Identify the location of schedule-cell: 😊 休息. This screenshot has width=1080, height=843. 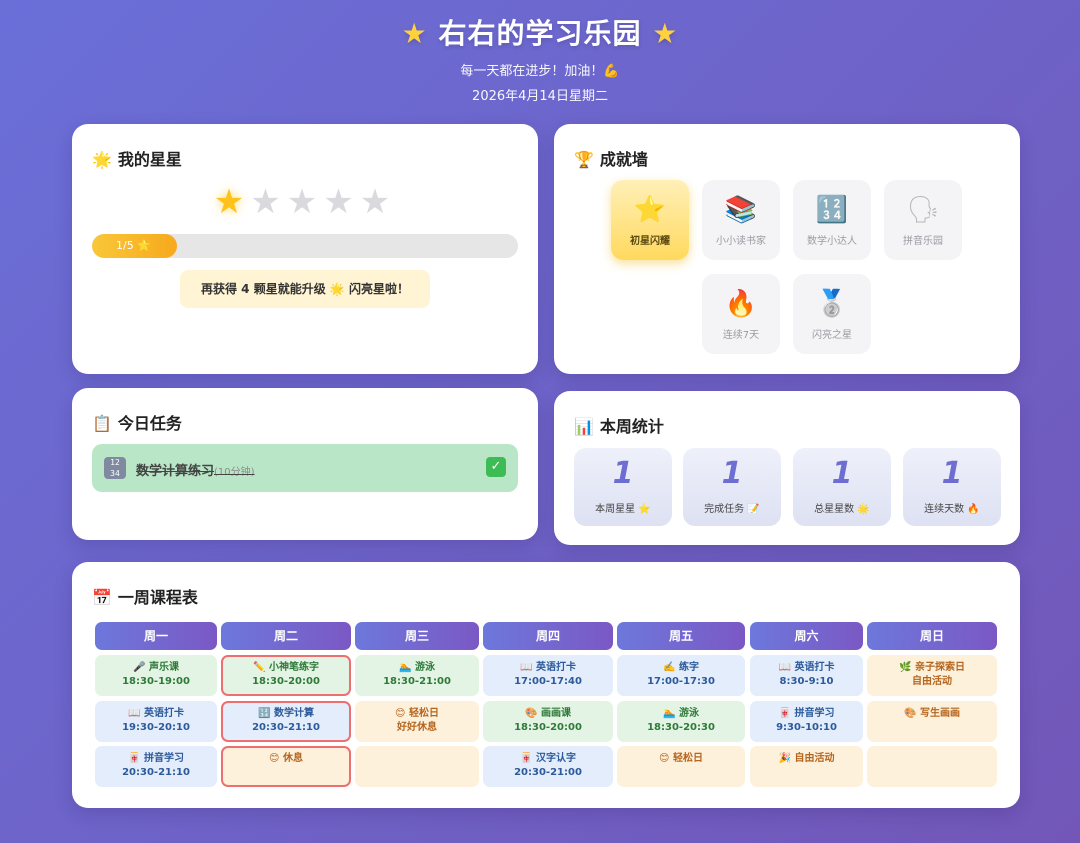
(286, 766).